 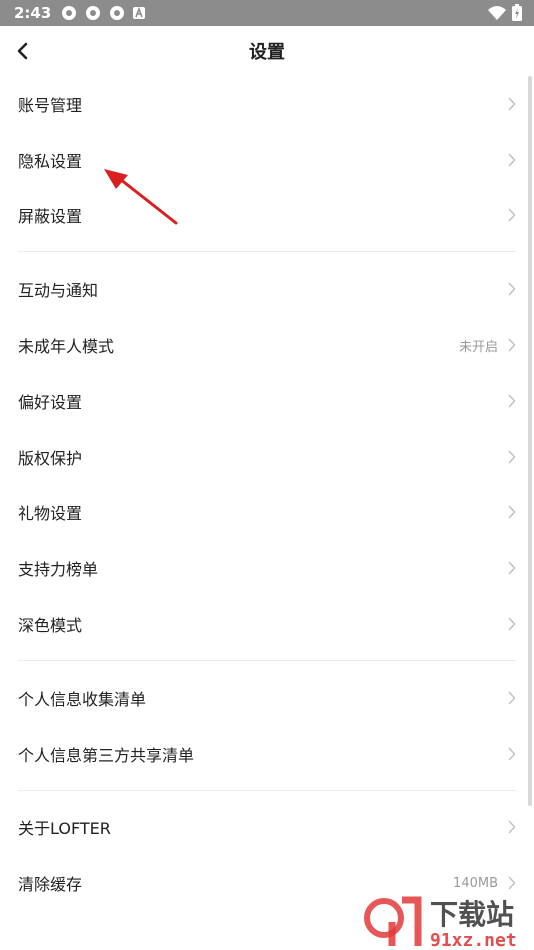 What do you see at coordinates (517, 12) in the screenshot?
I see `battery-icon` at bounding box center [517, 12].